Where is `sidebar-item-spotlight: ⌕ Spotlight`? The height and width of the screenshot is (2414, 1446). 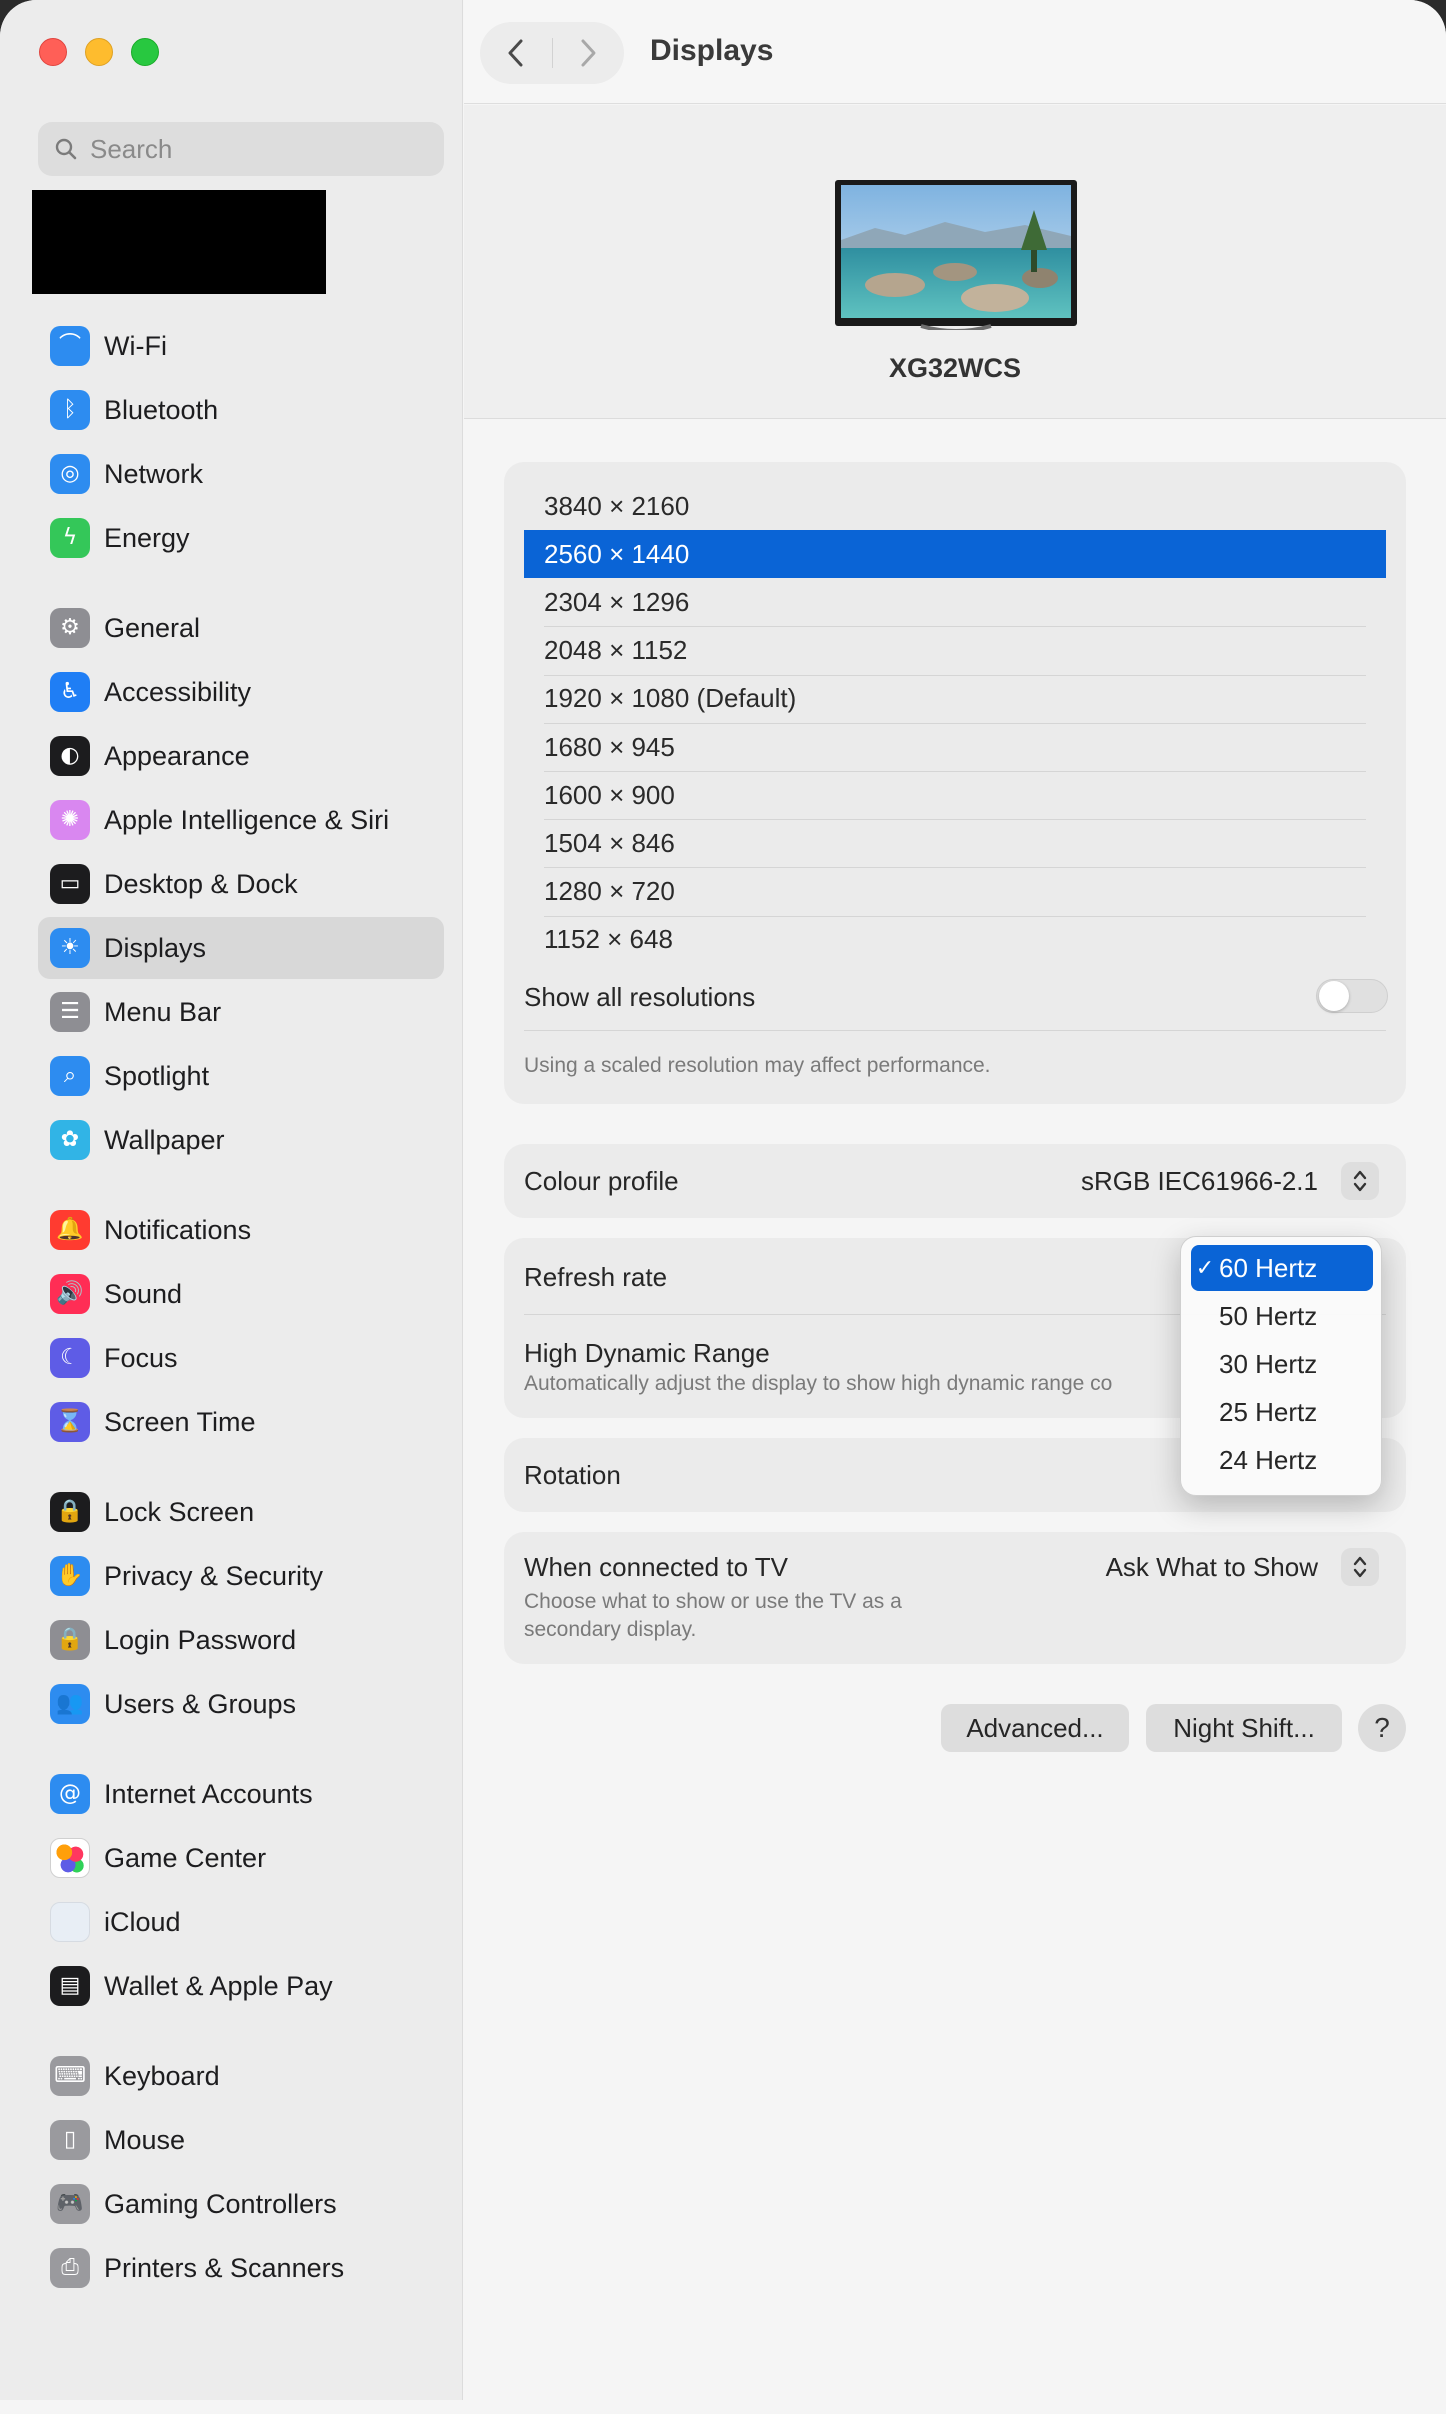 sidebar-item-spotlight: ⌕ Spotlight is located at coordinates (241, 1076).